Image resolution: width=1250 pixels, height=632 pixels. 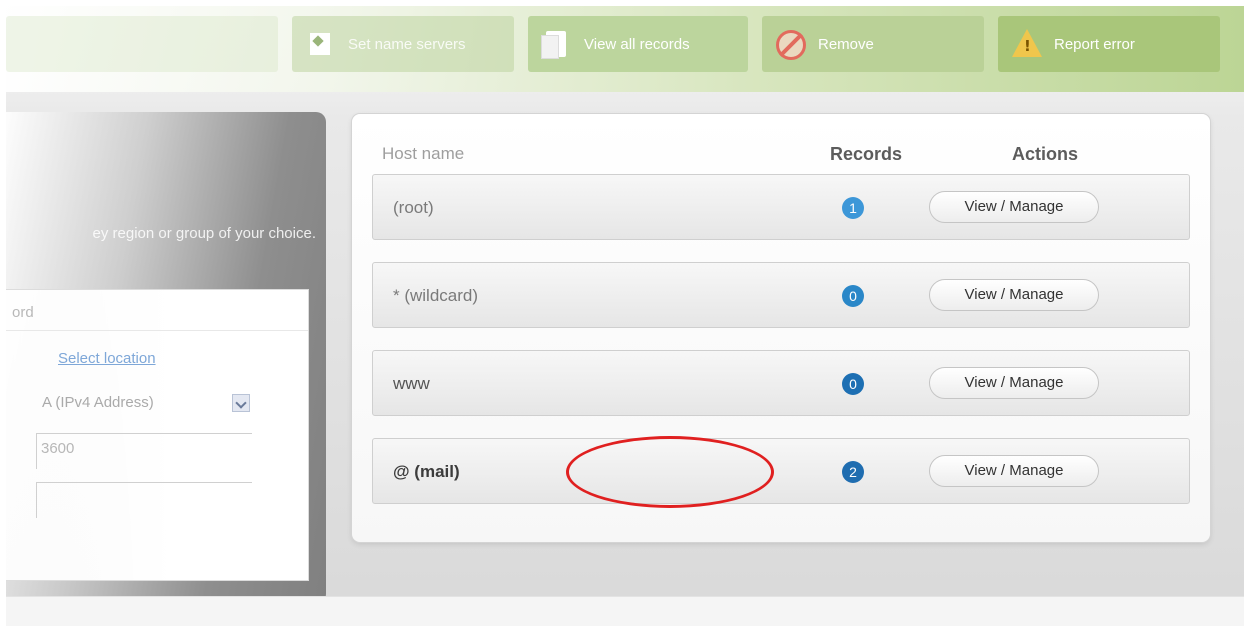 What do you see at coordinates (846, 44) in the screenshot?
I see `remove-label: Remove` at bounding box center [846, 44].